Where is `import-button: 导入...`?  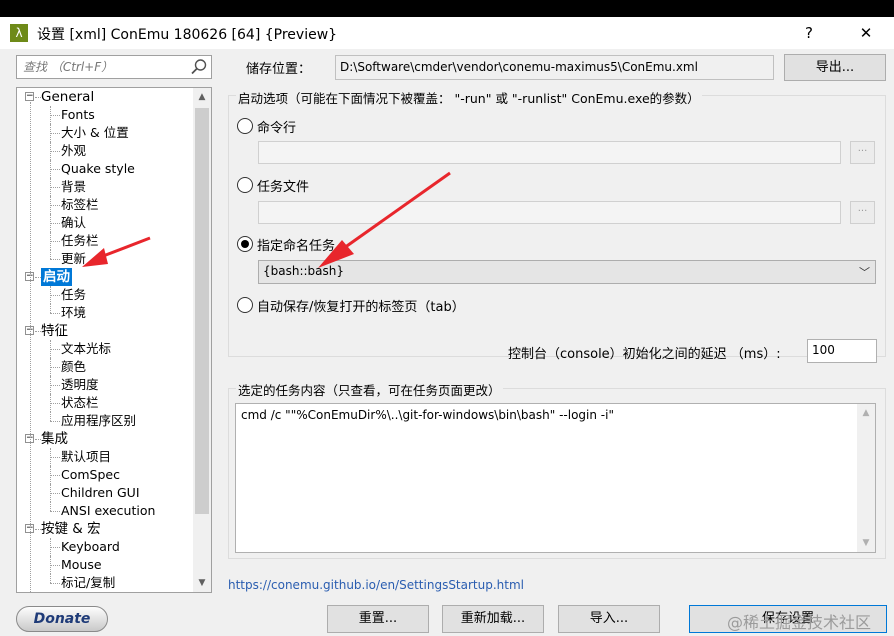 import-button: 导入... is located at coordinates (609, 619).